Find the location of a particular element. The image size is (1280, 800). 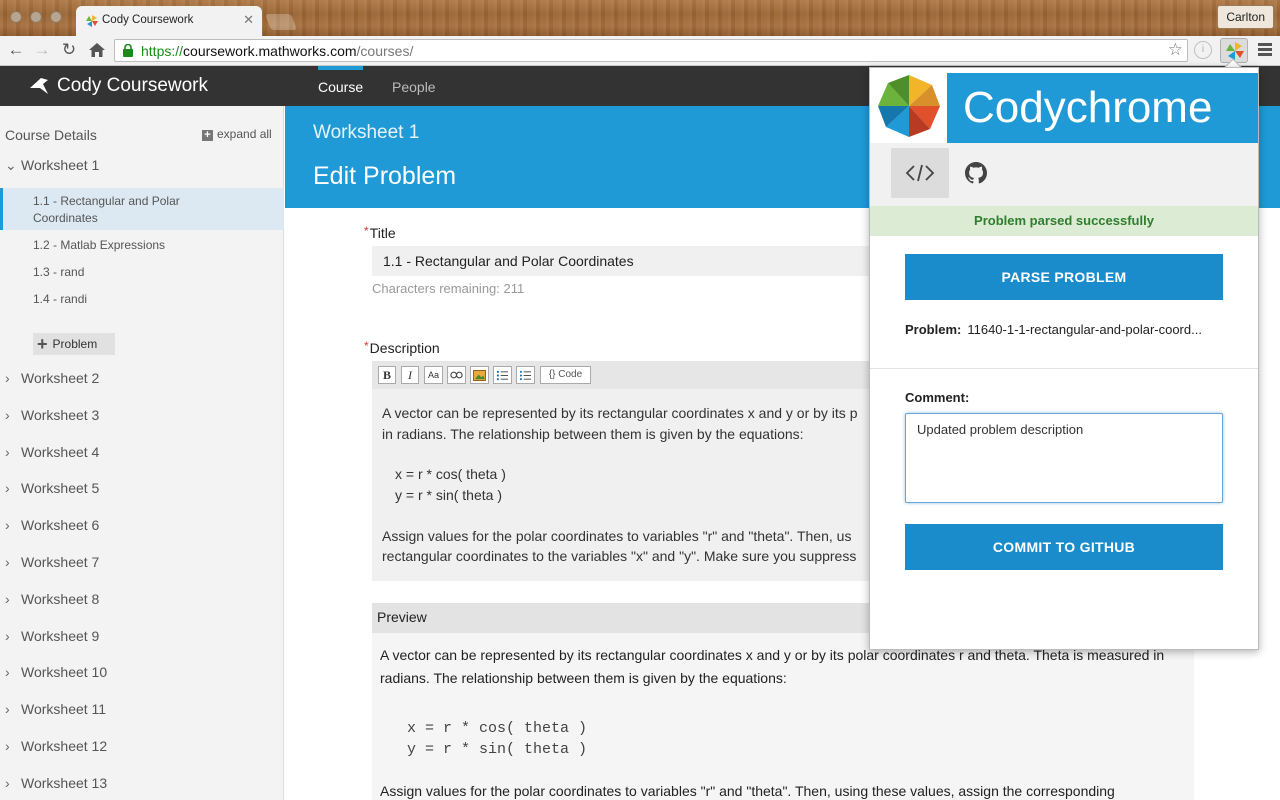

back-icon: ← is located at coordinates (16, 50).